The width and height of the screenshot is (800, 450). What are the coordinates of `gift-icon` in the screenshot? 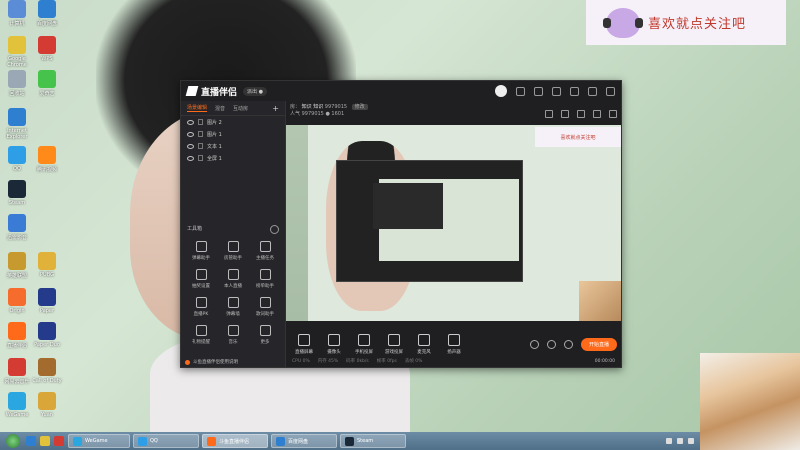 It's located at (538, 91).